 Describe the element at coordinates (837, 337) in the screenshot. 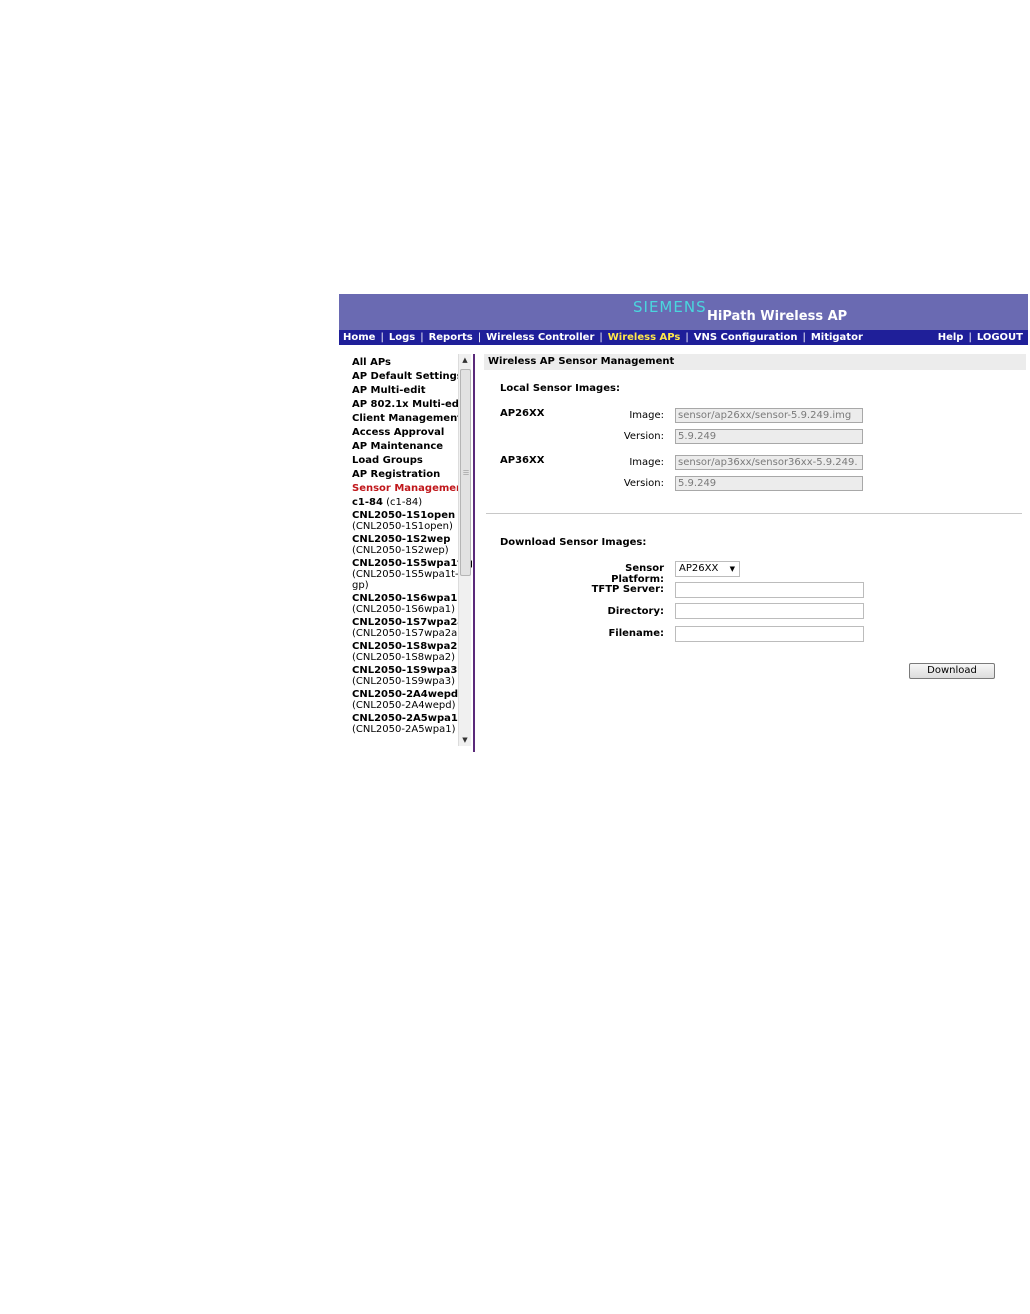

I see `nav-mitigator: Mitigator` at that location.